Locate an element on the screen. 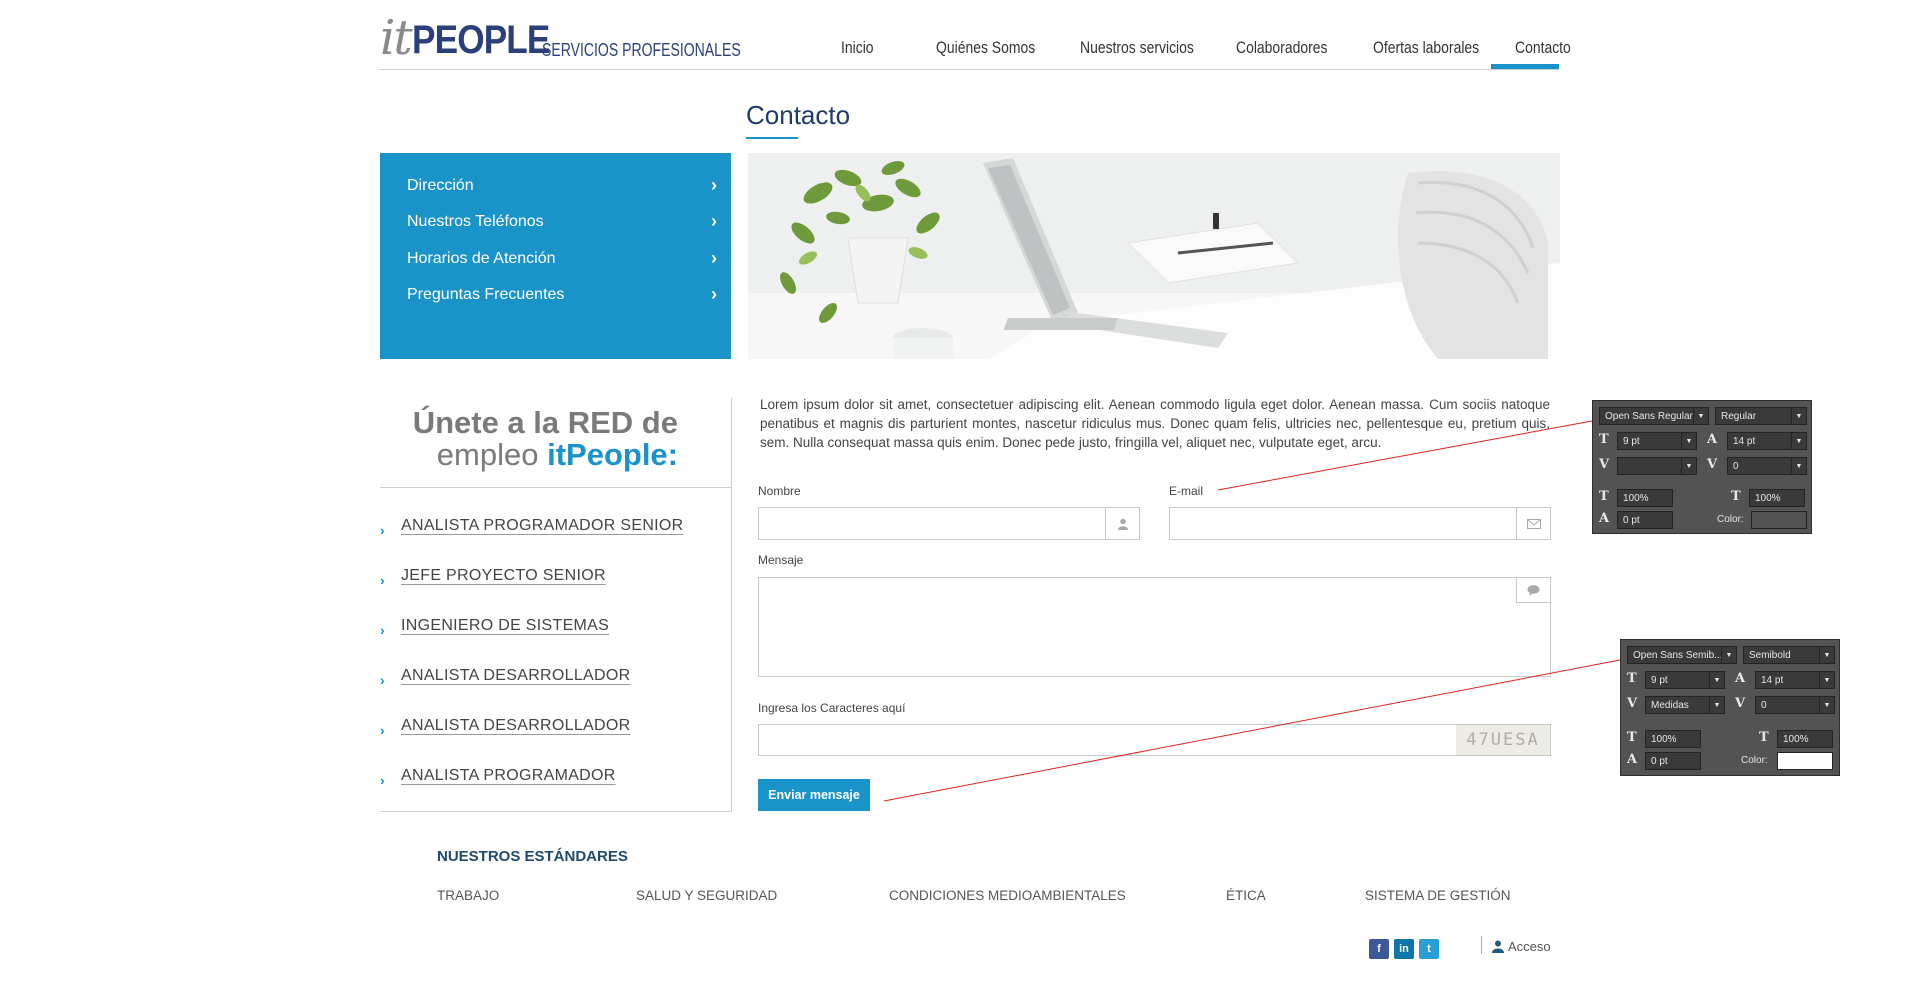 Image resolution: width=1920 pixels, height=1000 pixels. font-style-value: Semibold is located at coordinates (1770, 655).